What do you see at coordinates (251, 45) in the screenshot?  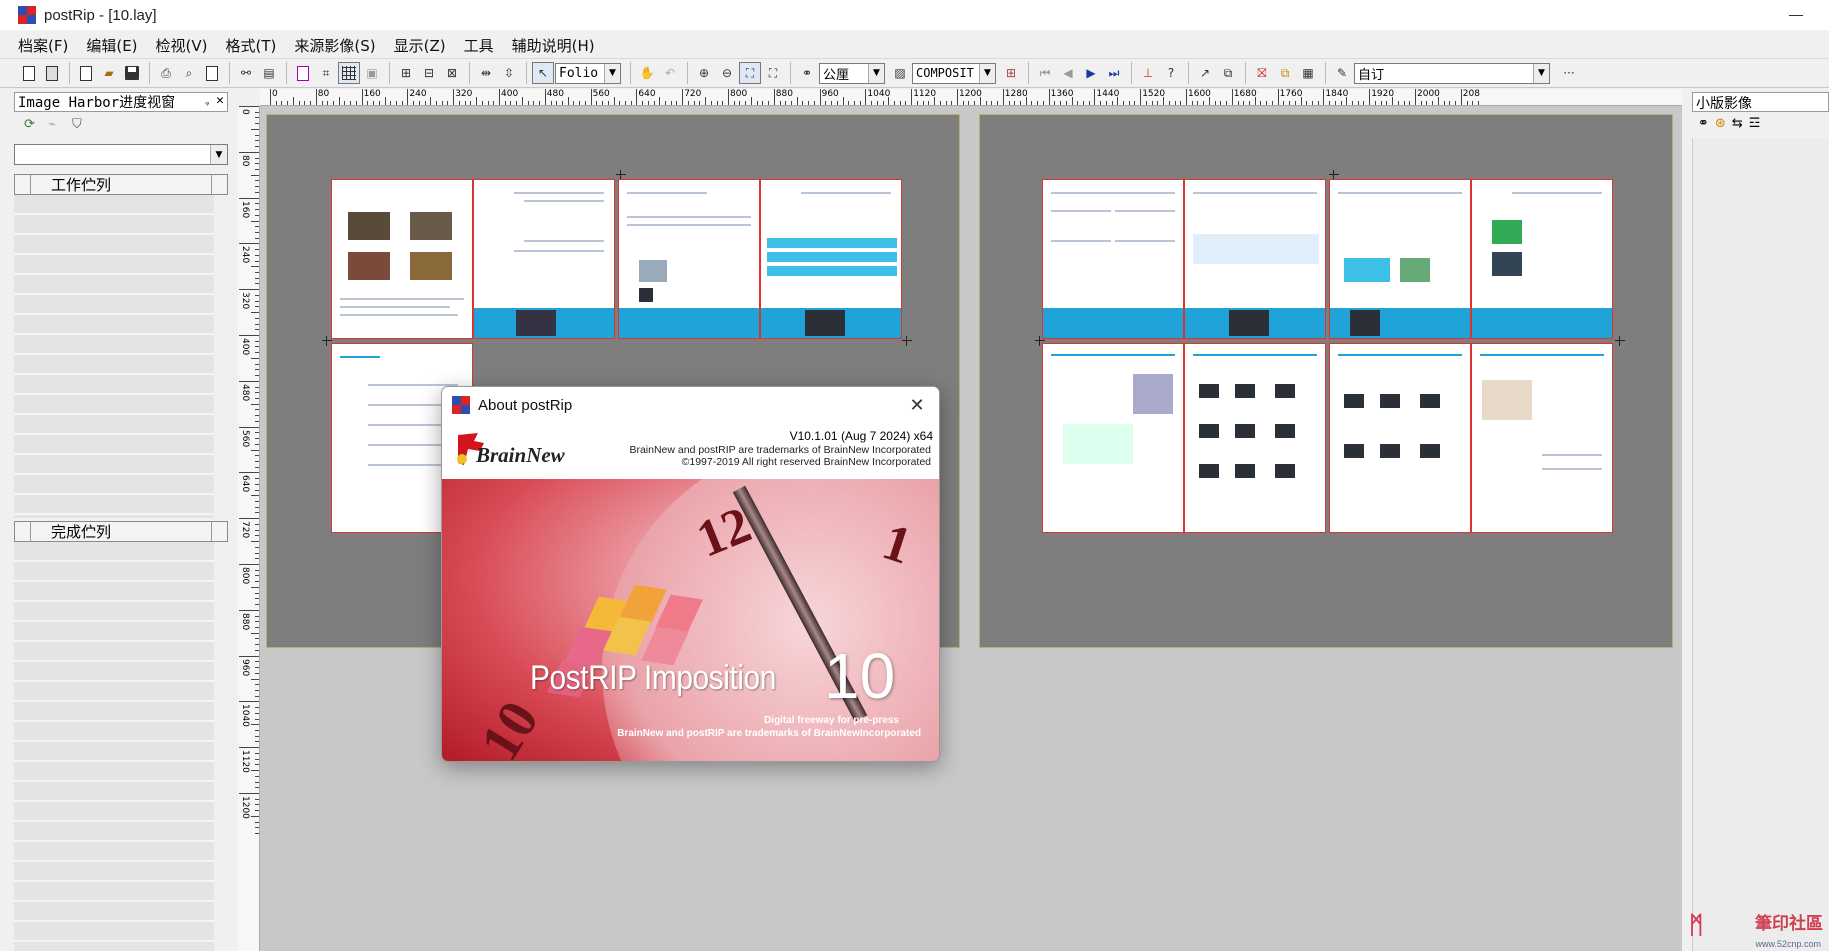 I see `menu-format: 格式(T)` at bounding box center [251, 45].